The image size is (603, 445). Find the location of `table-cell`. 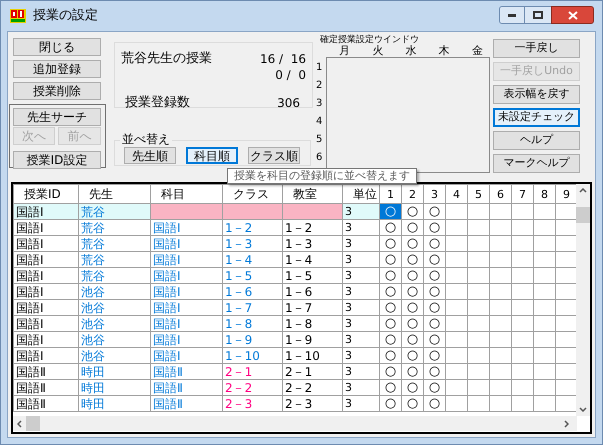

table-cell is located at coordinates (252, 212).